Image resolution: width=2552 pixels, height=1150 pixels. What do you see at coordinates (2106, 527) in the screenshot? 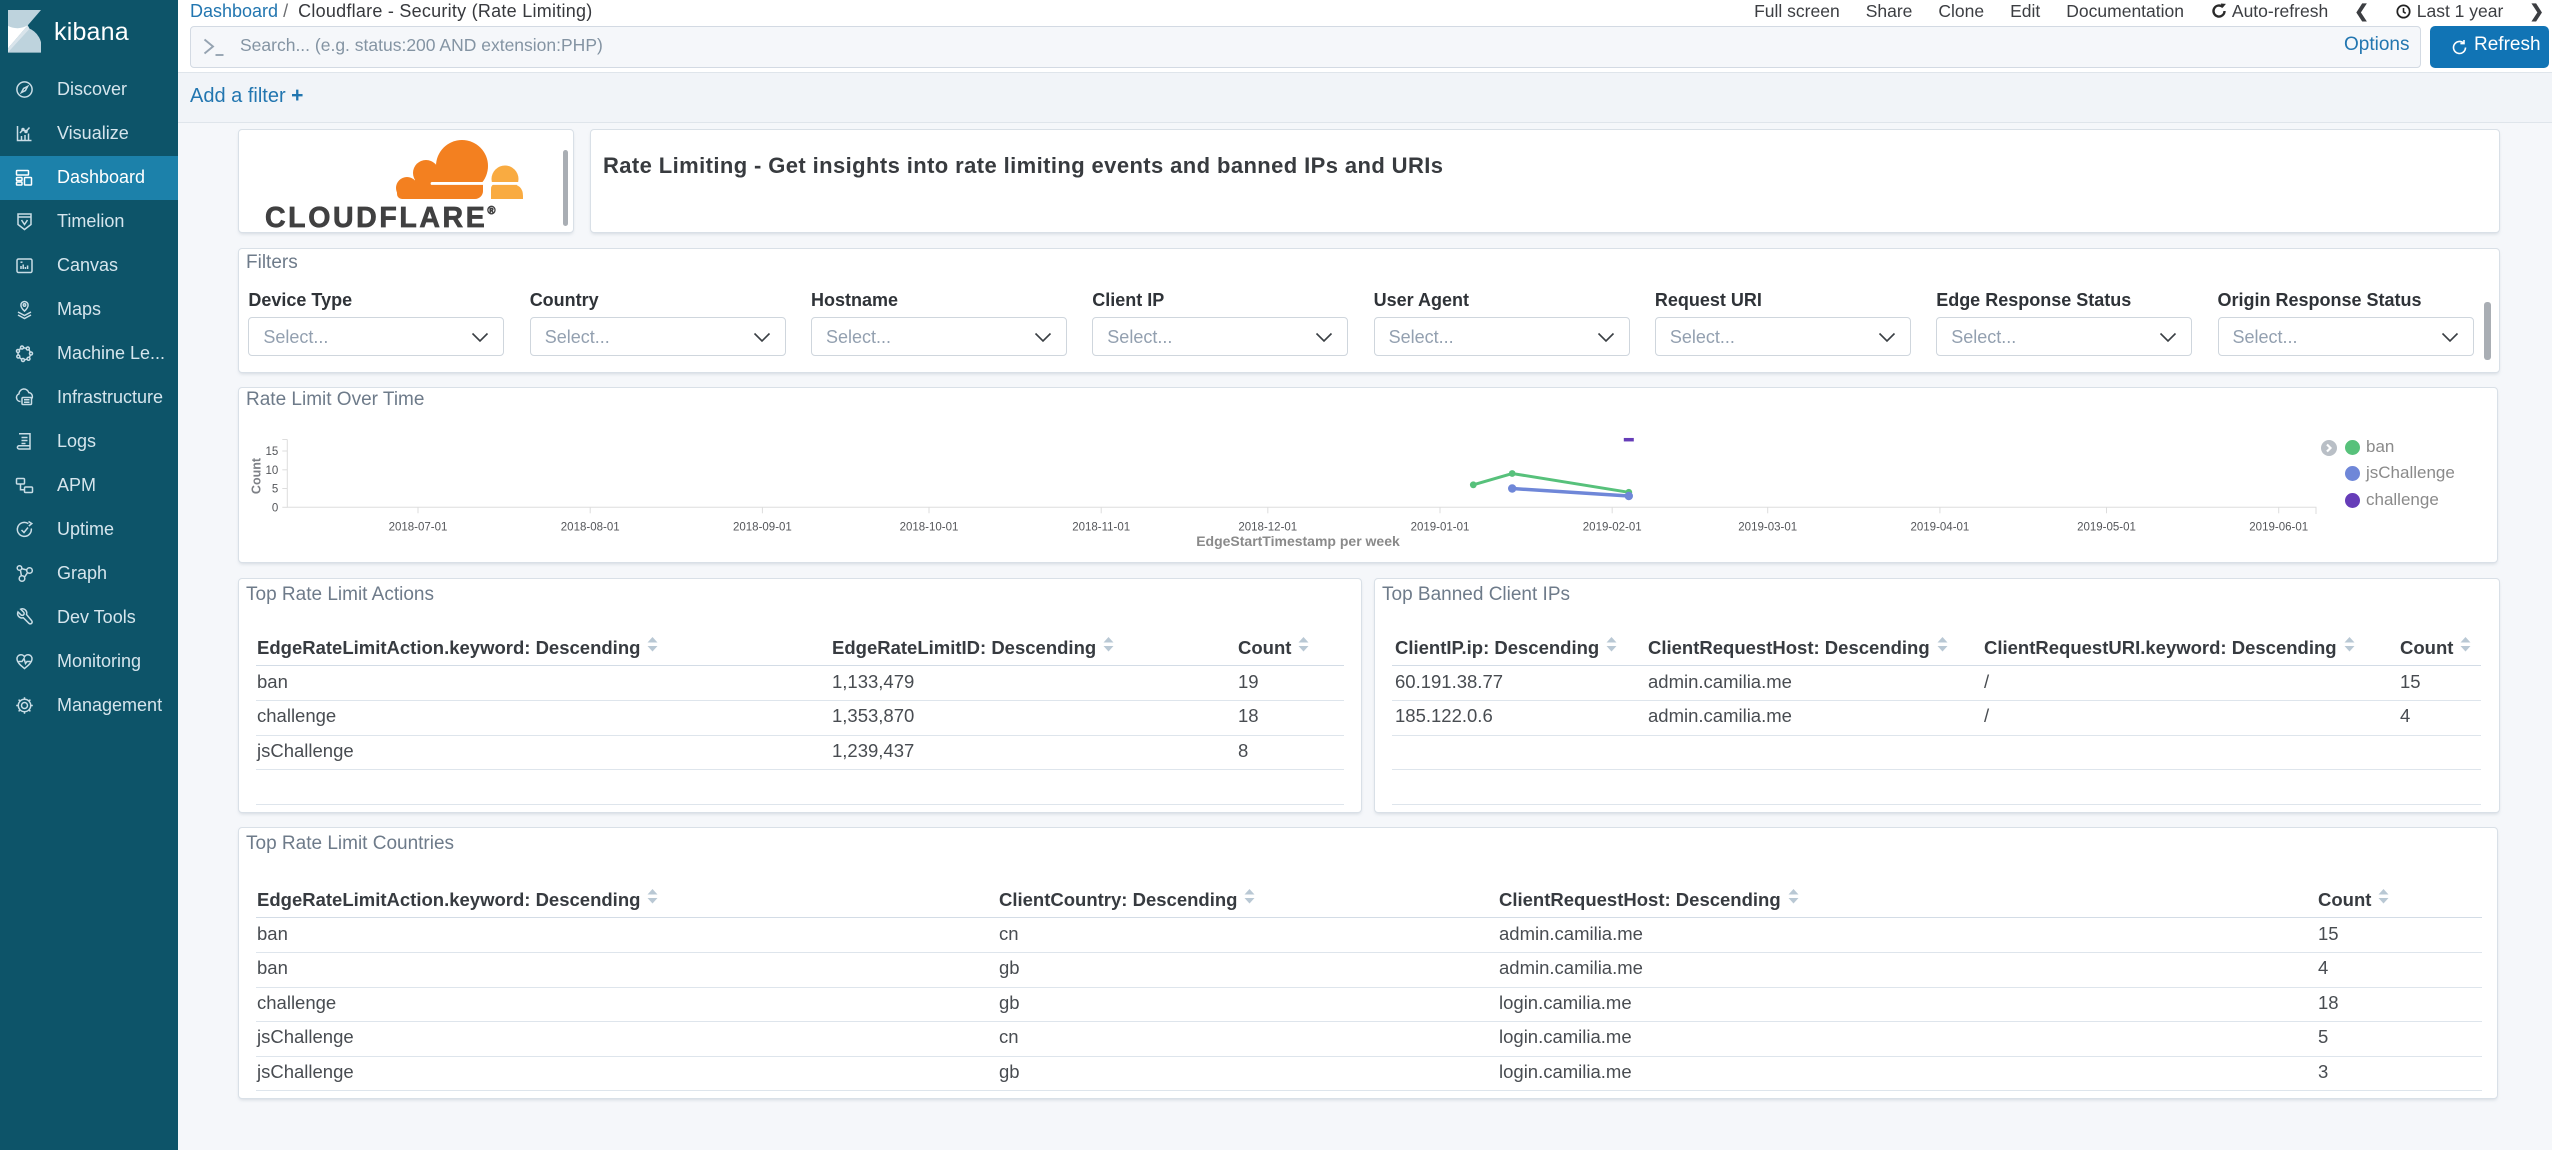
I see `svg-text: 2019-05-01` at bounding box center [2106, 527].